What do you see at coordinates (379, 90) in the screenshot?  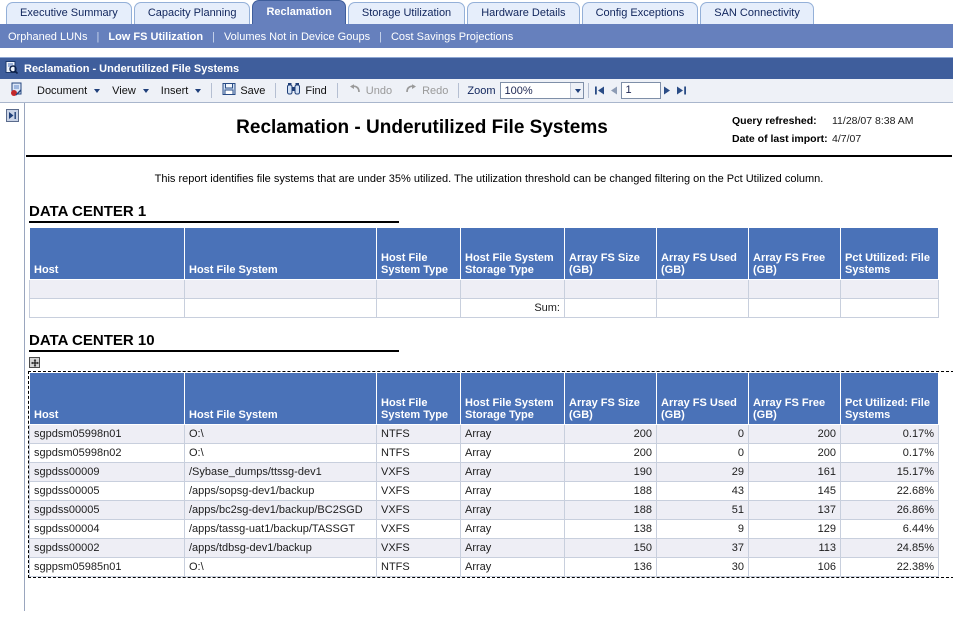 I see `undo-label: Undo` at bounding box center [379, 90].